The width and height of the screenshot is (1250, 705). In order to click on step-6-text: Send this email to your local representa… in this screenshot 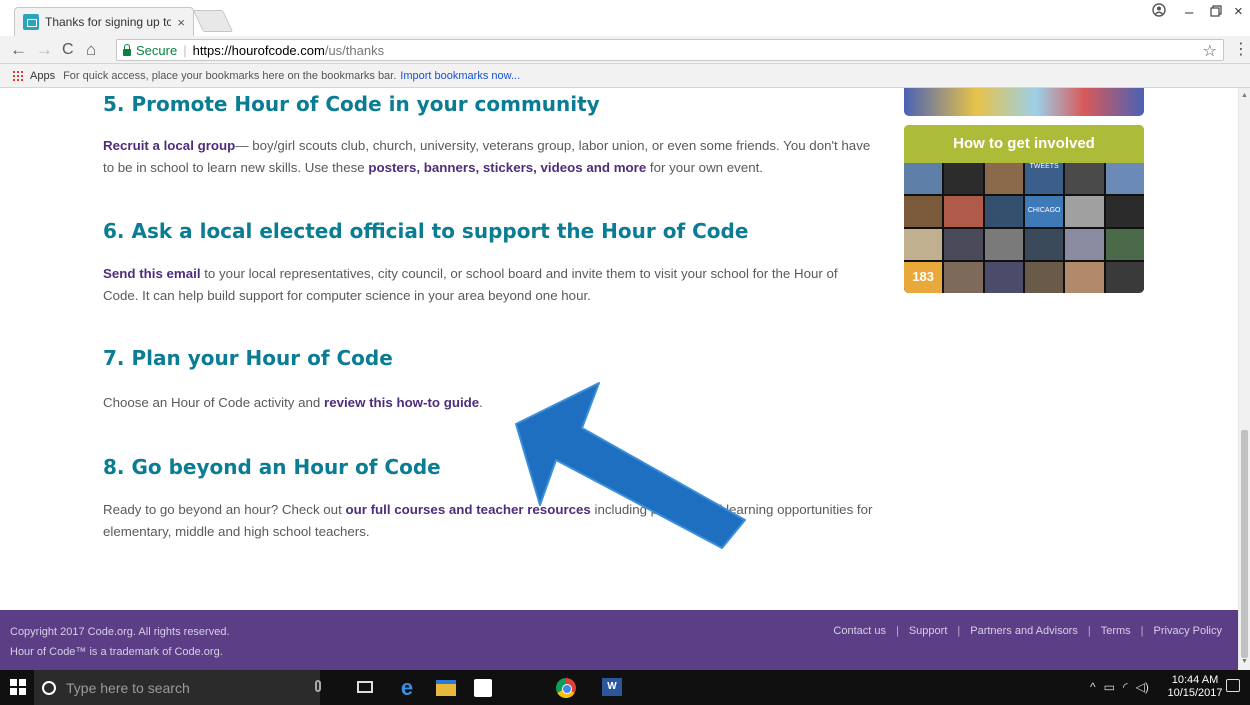, I will do `click(488, 285)`.